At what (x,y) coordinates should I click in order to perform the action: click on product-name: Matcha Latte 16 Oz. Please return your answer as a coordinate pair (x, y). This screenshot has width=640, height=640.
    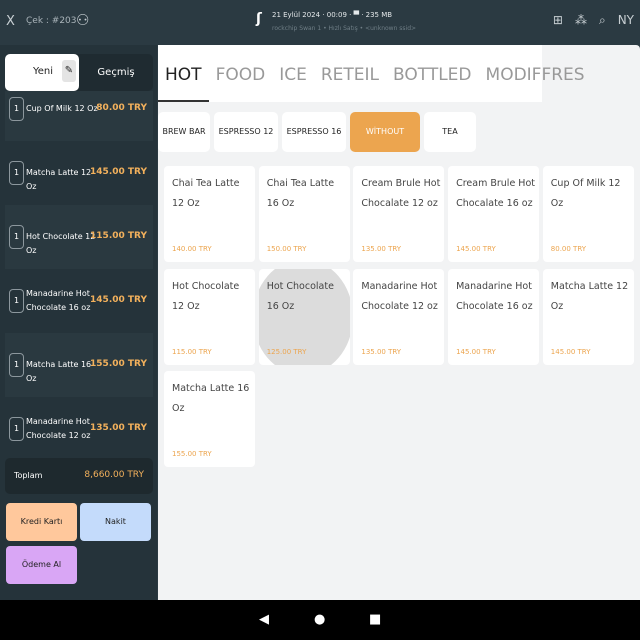
    Looking at the image, I should click on (211, 398).